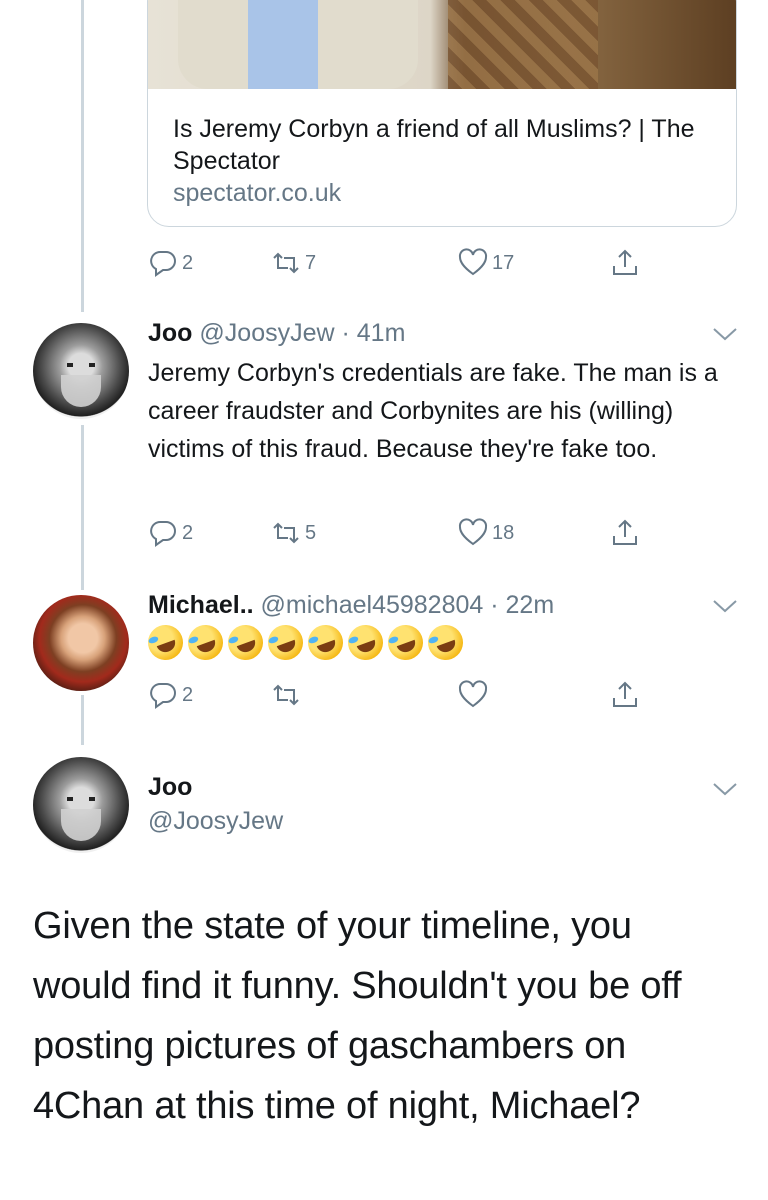 This screenshot has height=1200, width=768. I want to click on timestamp: 22m, so click(530, 605).